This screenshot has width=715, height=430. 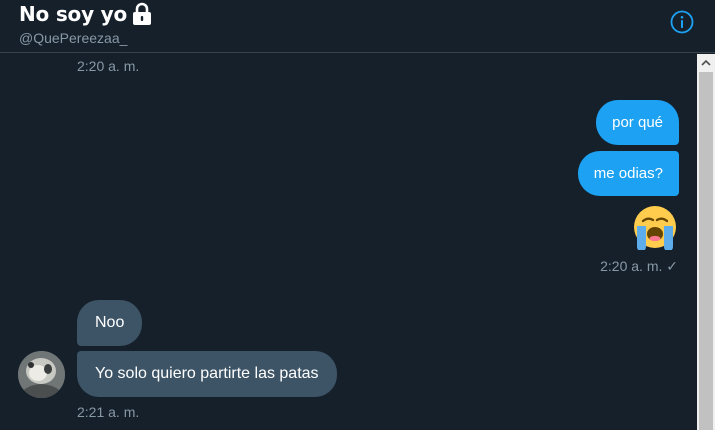 I want to click on info-icon, so click(x=682, y=22).